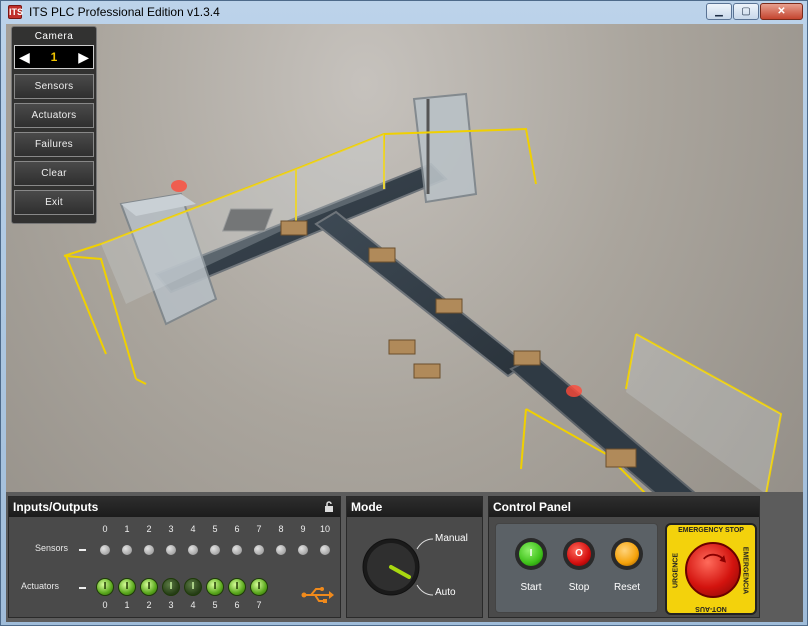 The width and height of the screenshot is (808, 626). What do you see at coordinates (425, 567) in the screenshot?
I see `mode-indicator-lines` at bounding box center [425, 567].